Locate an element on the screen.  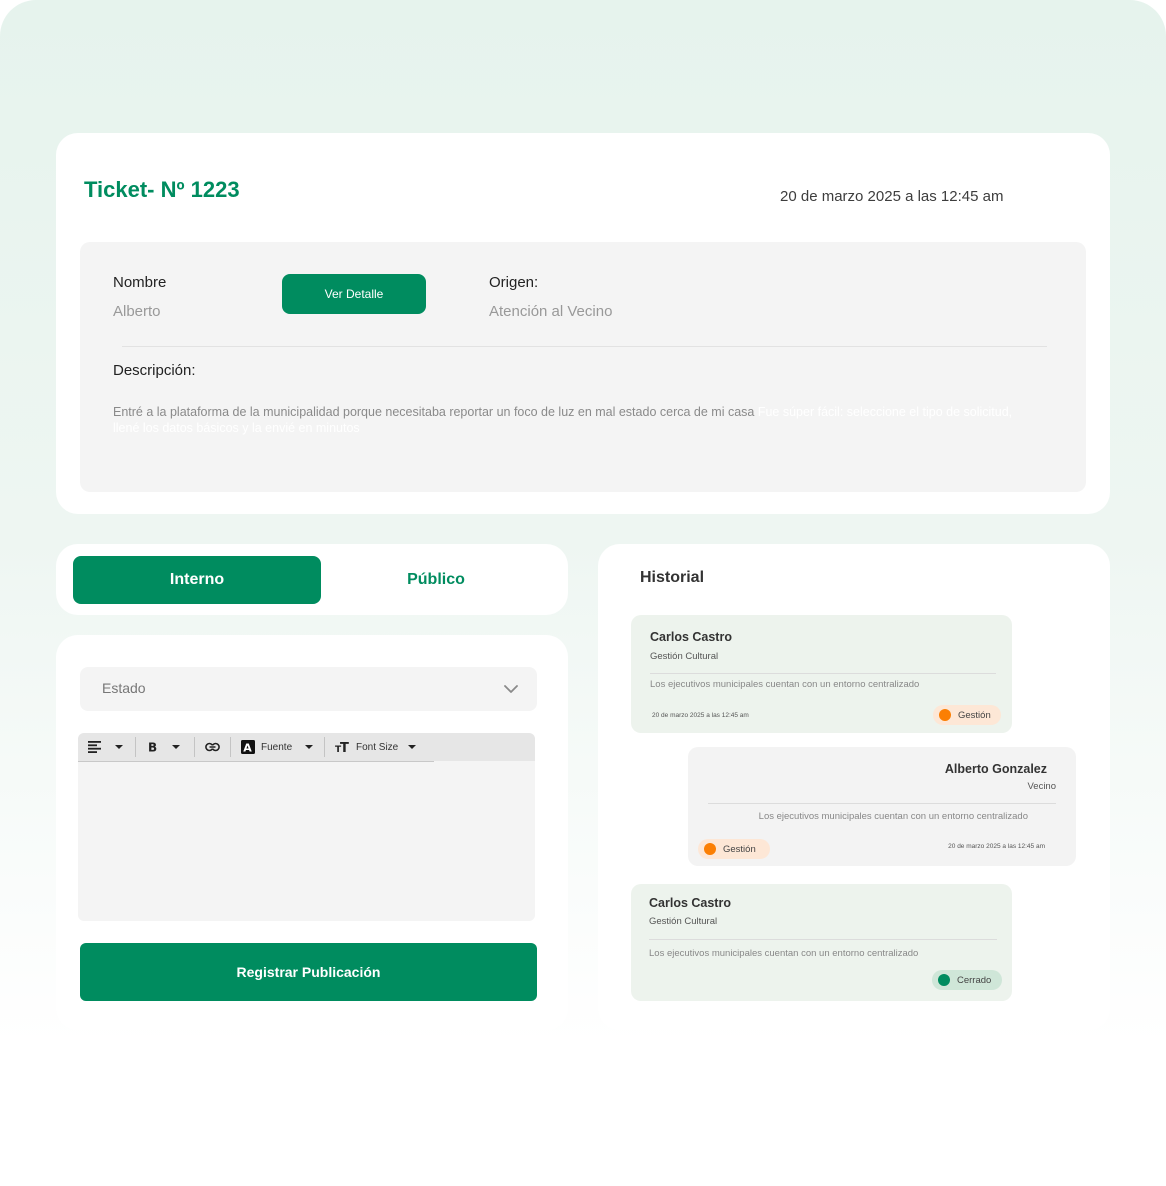
historial-title: Historial is located at coordinates (672, 577).